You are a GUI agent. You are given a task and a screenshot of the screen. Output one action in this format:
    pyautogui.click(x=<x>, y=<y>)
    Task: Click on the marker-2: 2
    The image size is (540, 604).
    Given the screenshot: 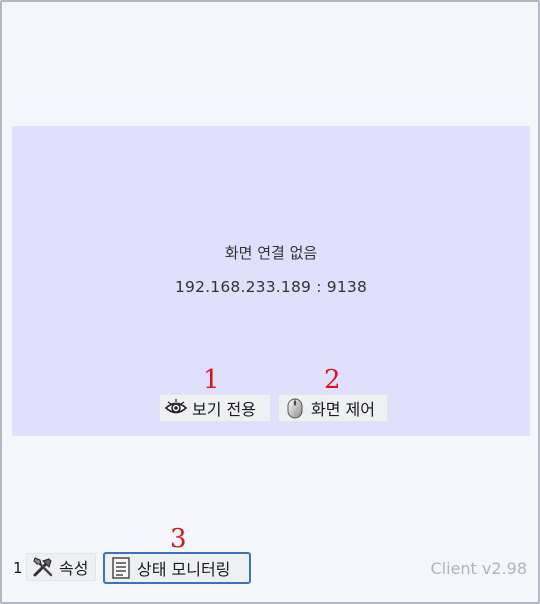 What is the action you would take?
    pyautogui.click(x=332, y=380)
    